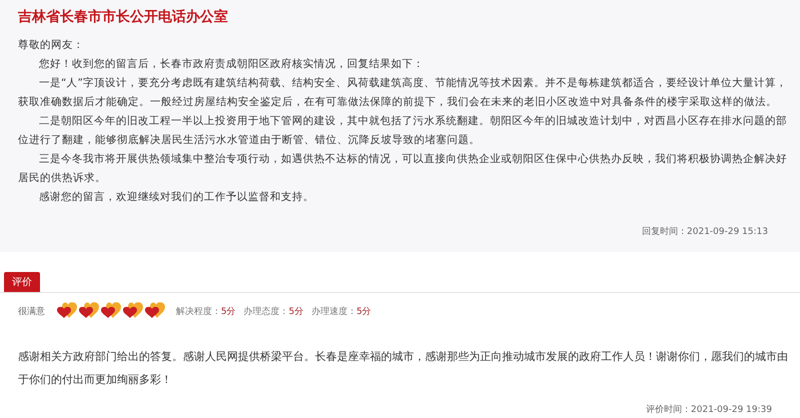  What do you see at coordinates (274, 312) in the screenshot?
I see `score-text: 办理态度：5分` at bounding box center [274, 312].